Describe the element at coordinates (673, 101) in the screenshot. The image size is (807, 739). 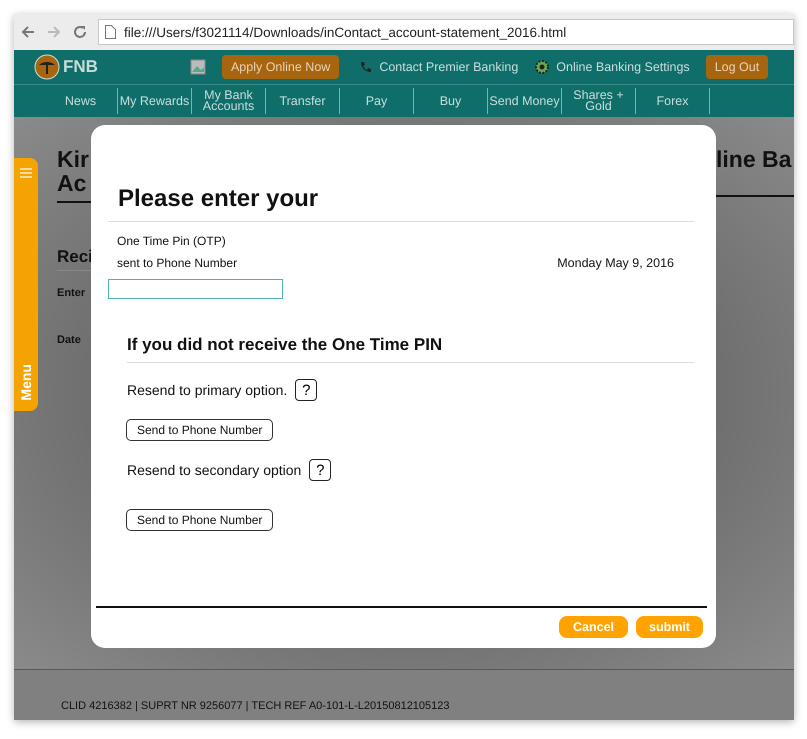
I see `nav-item: Forex` at that location.